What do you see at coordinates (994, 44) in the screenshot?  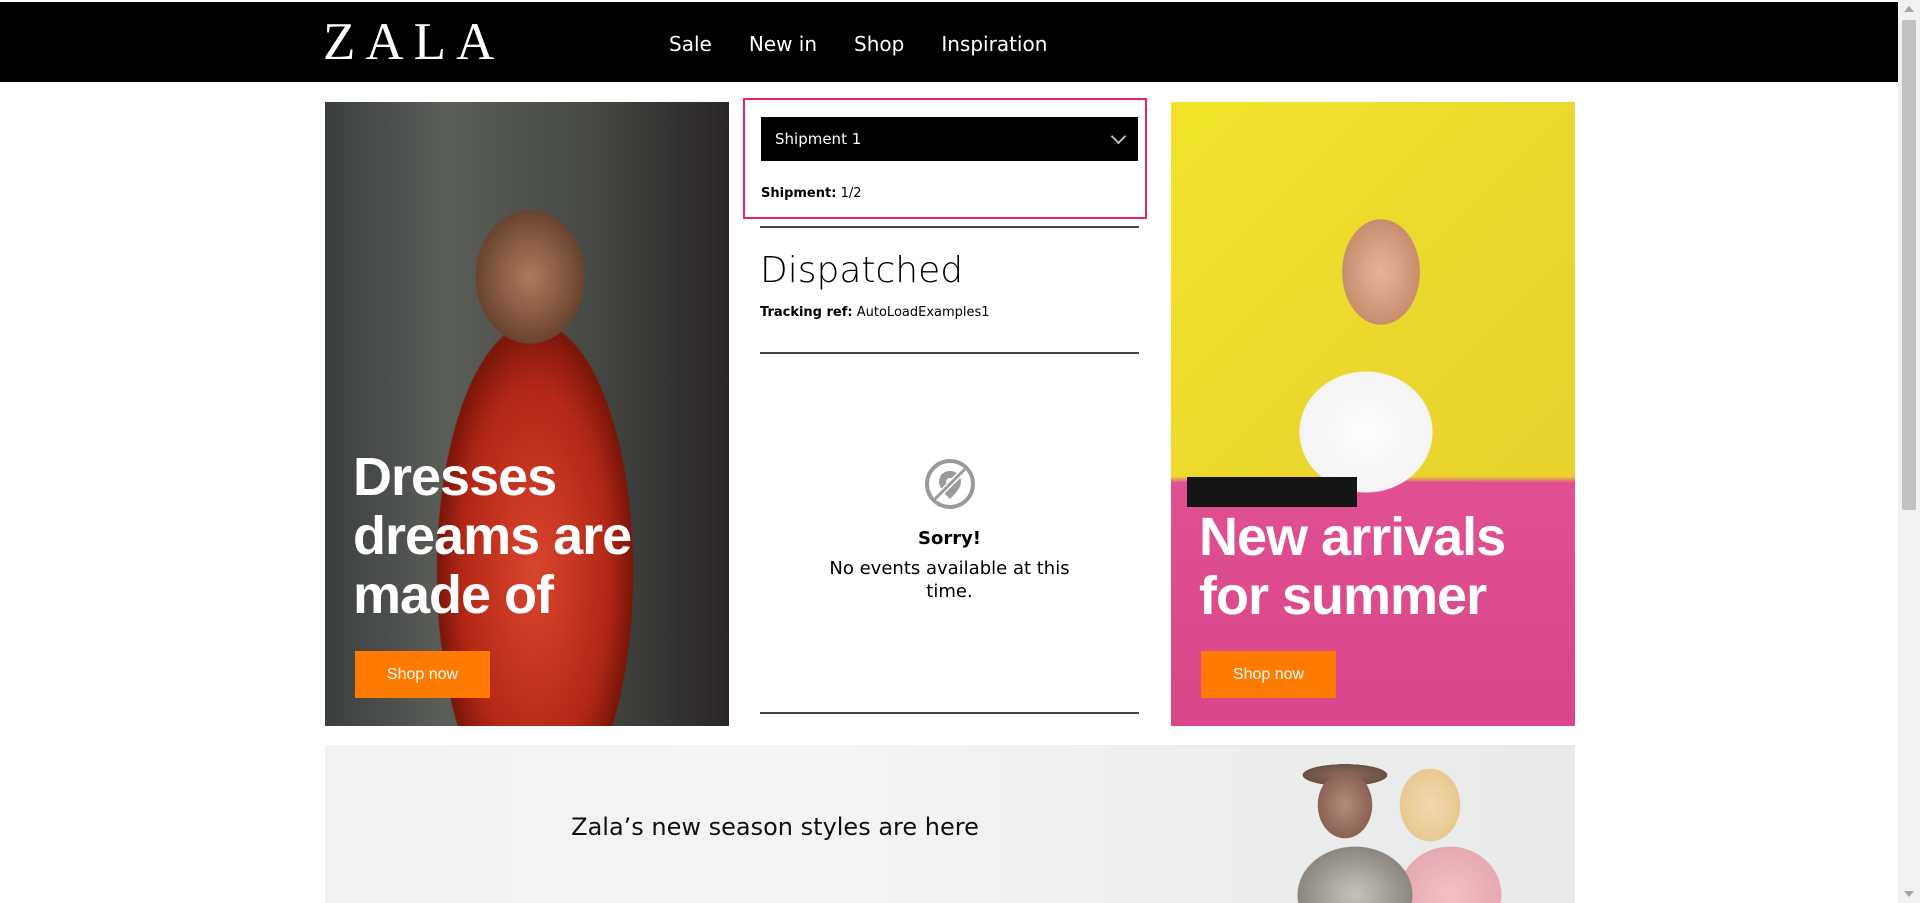 I see `nav-item-inspiration: Inspiration` at bounding box center [994, 44].